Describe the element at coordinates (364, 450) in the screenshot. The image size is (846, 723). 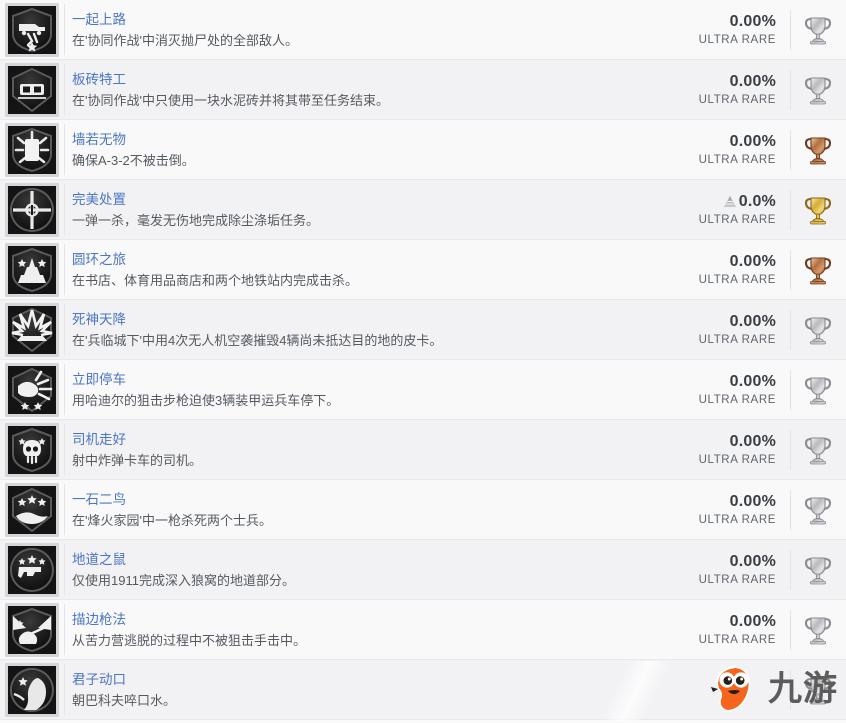
I see `trophy-text-cell: 司机走好 射中炸弹卡车的司机。` at that location.